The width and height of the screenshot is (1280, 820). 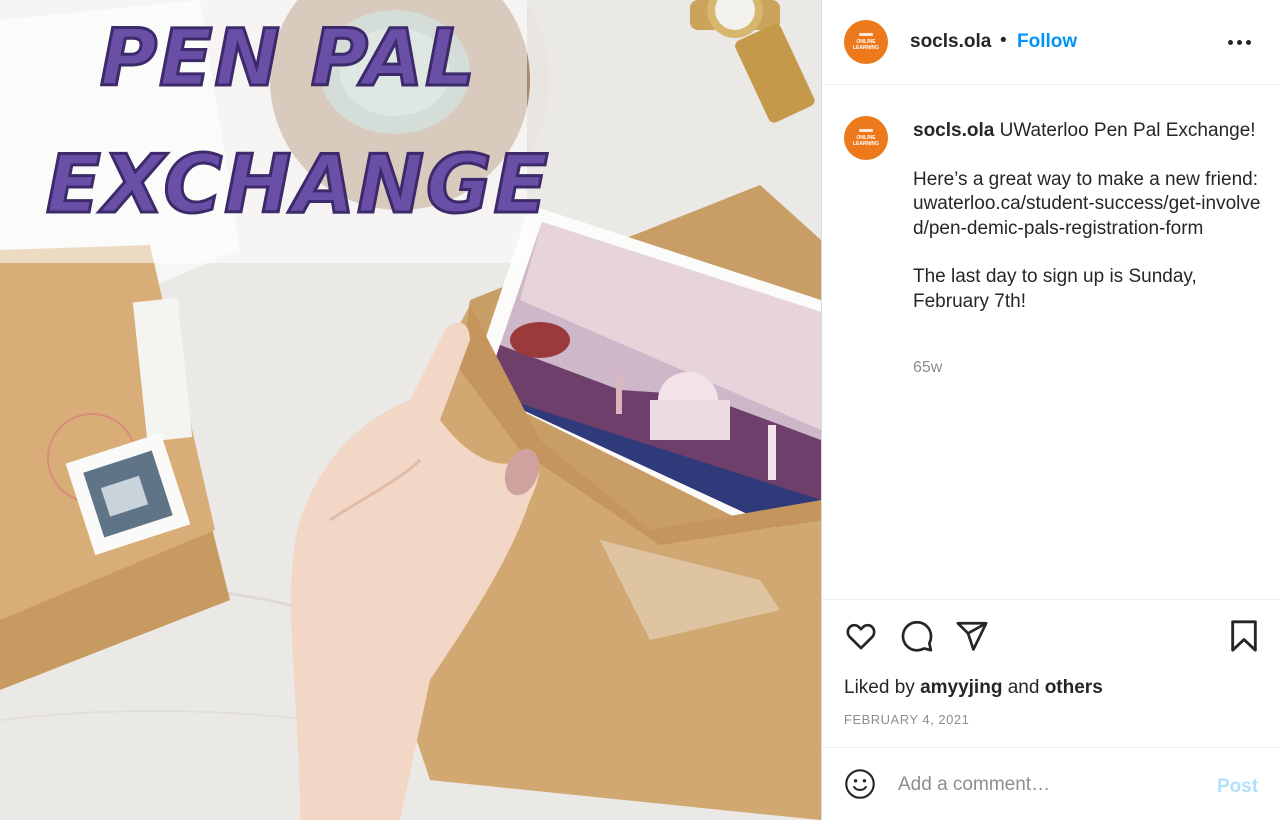 I want to click on liked-by-others-link: others, so click(x=1074, y=687).